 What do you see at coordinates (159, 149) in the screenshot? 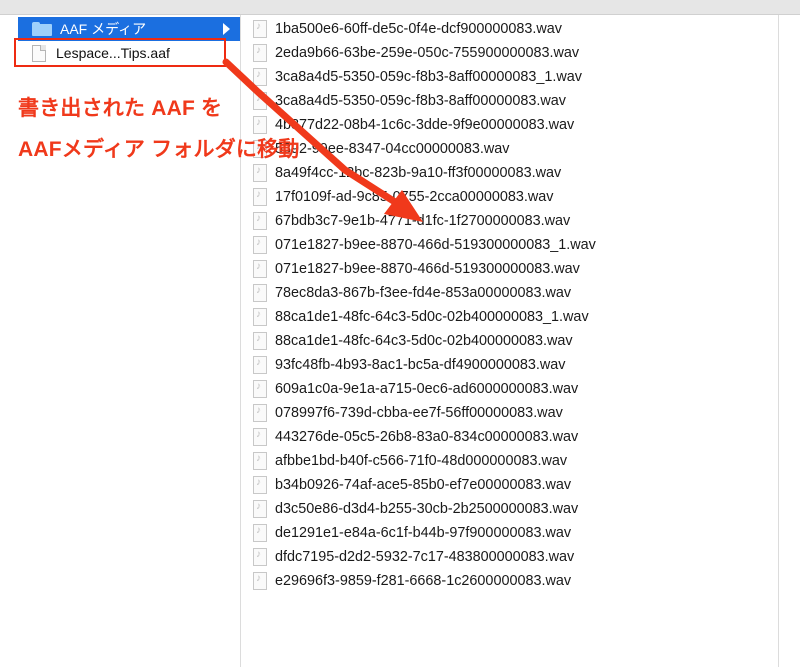
I see `annotation-line-2: AAFメディア フォルダに移動` at bounding box center [159, 149].